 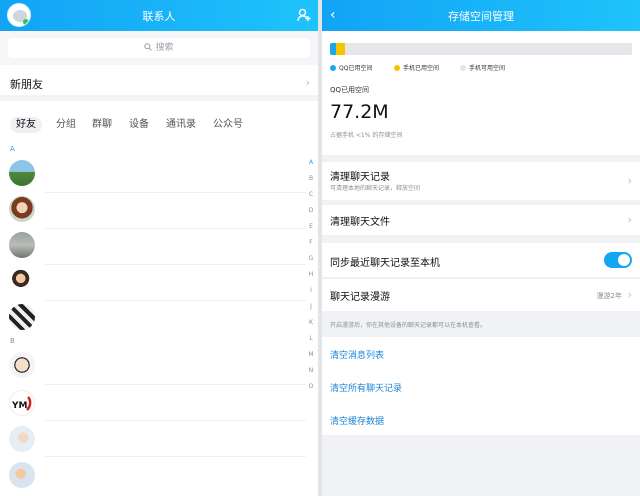 I want to click on roaming-value: 漫游2年, so click(x=609, y=296).